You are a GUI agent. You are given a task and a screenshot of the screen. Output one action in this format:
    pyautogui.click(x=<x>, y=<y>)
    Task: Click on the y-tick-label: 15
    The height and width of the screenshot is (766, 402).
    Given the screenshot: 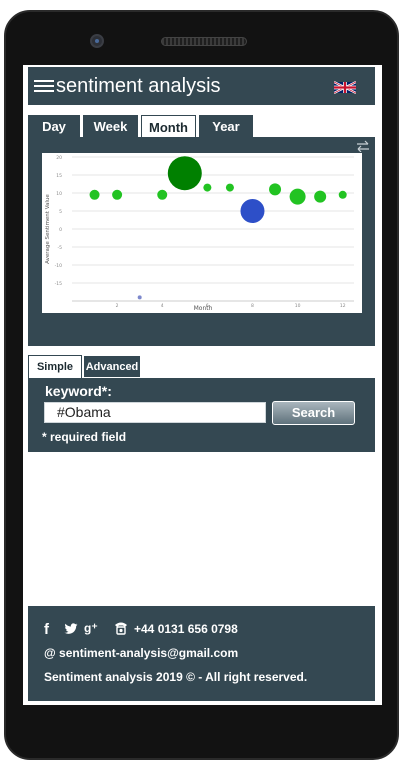 What is the action you would take?
    pyautogui.click(x=59, y=176)
    